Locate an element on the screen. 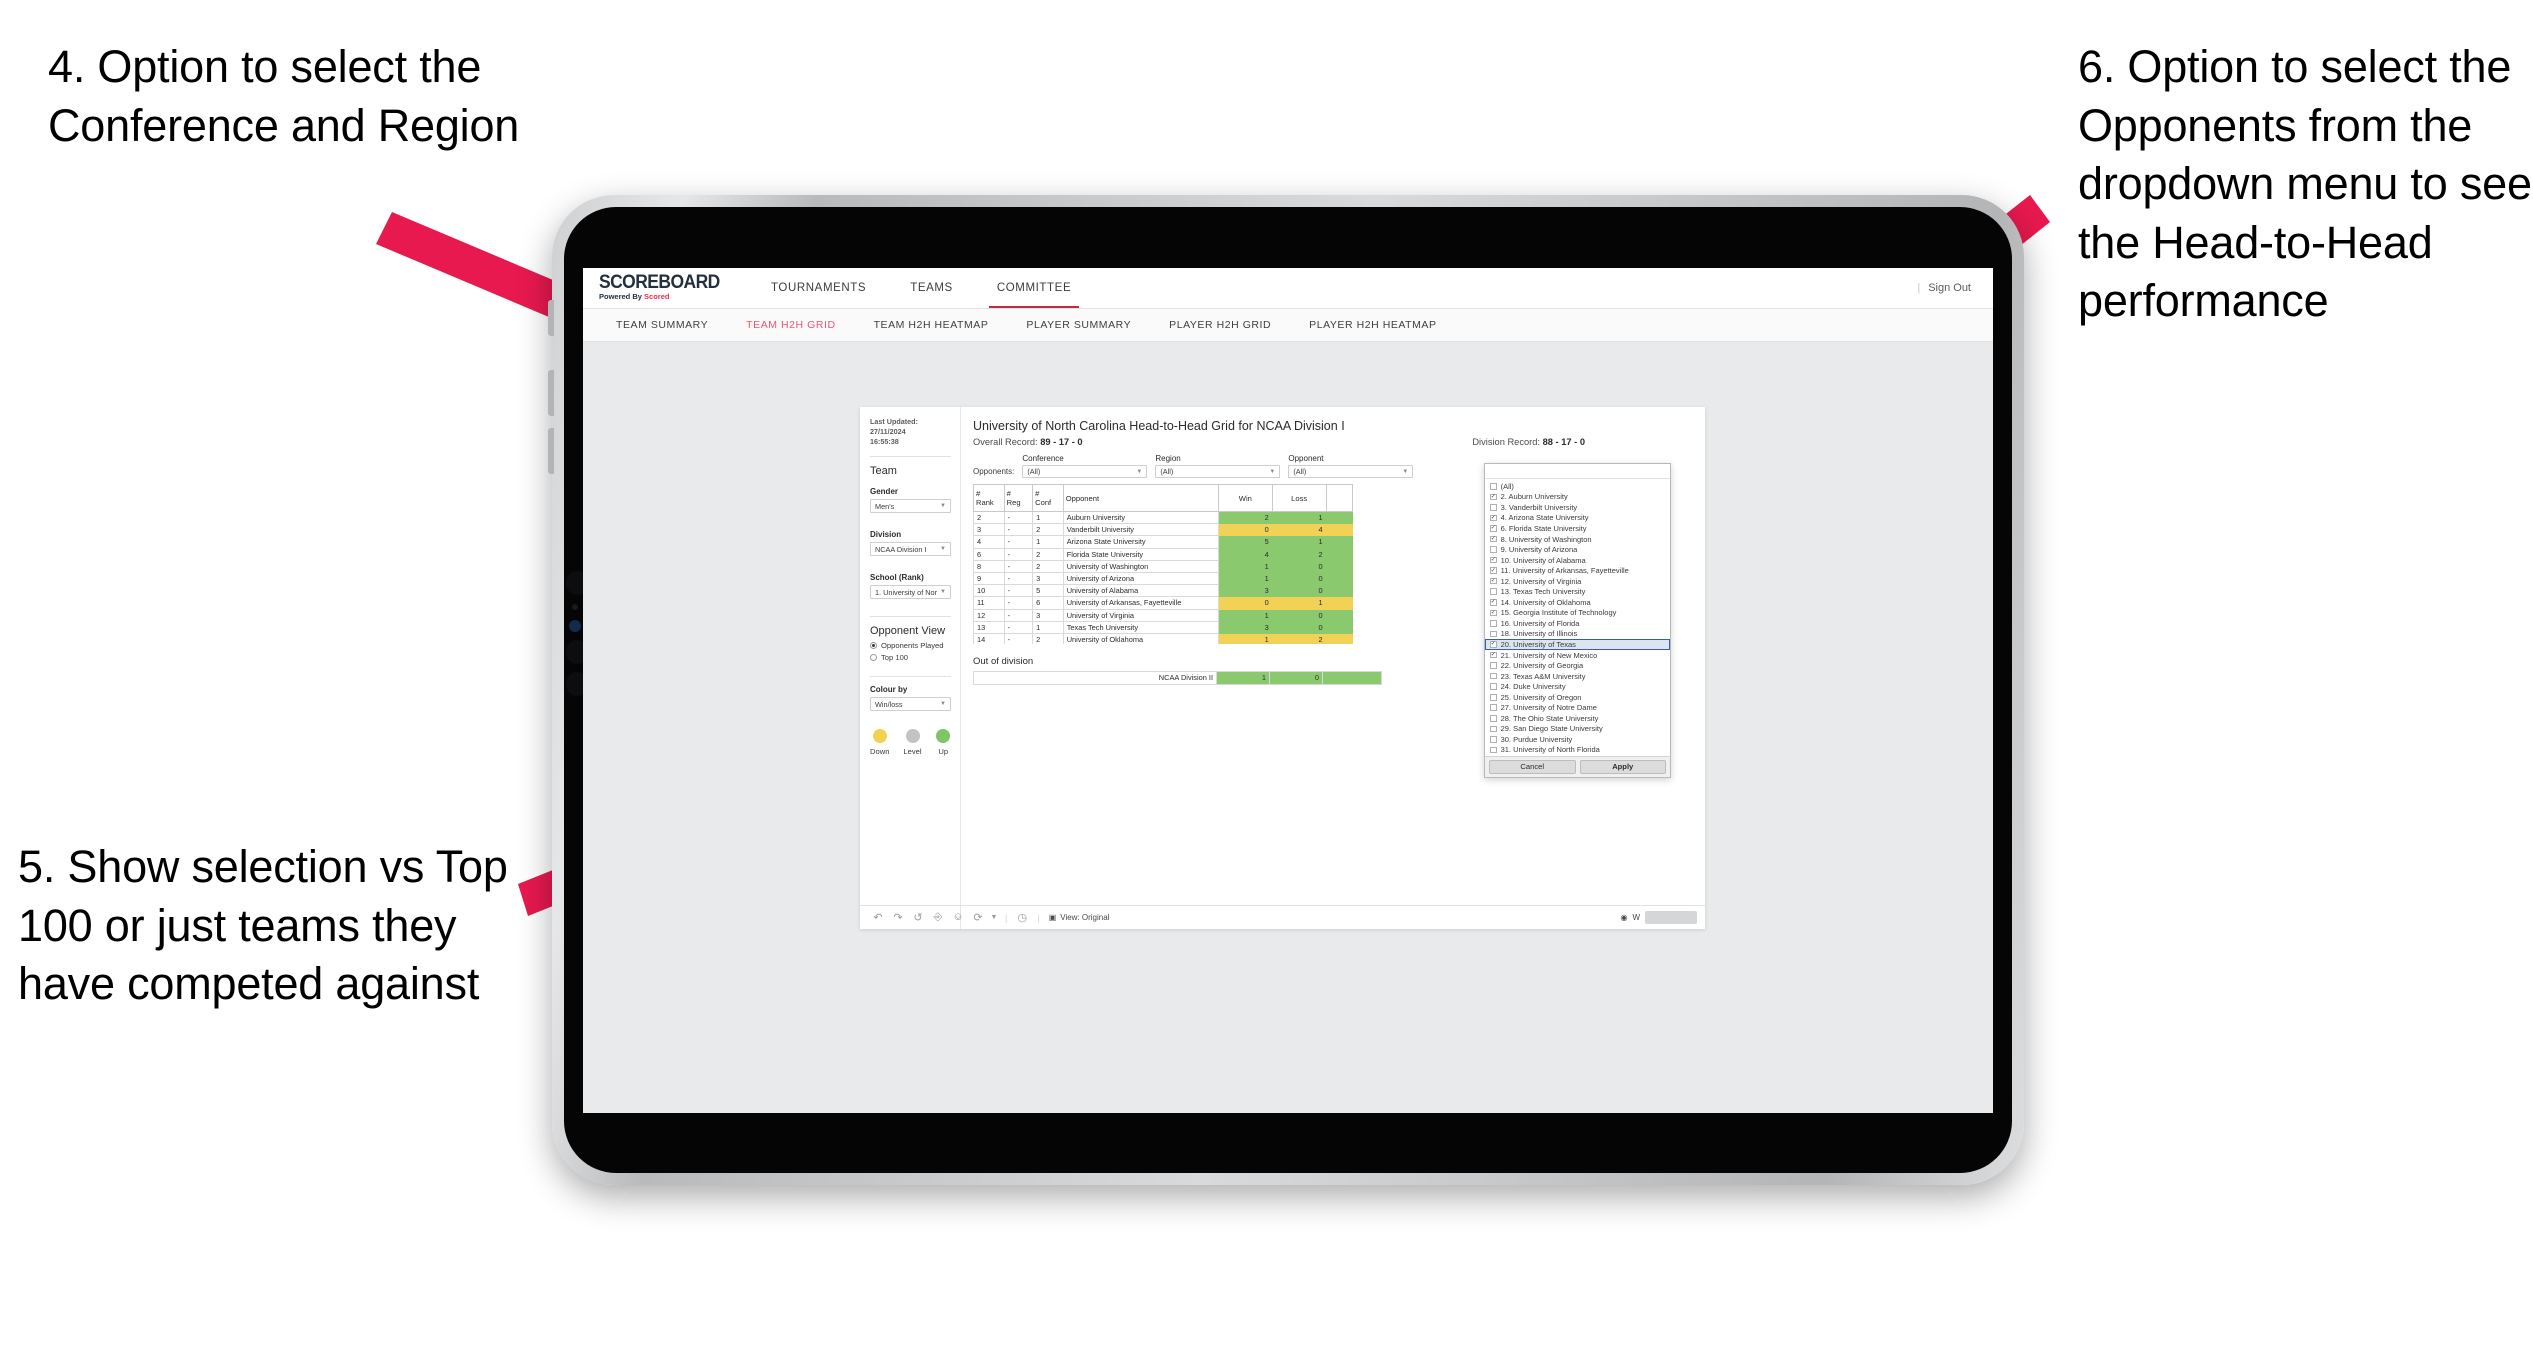 The image size is (2533, 1363). opponent-dropdown-item: ✓ 15. Georgia Institute of Technology is located at coordinates (1577, 613).